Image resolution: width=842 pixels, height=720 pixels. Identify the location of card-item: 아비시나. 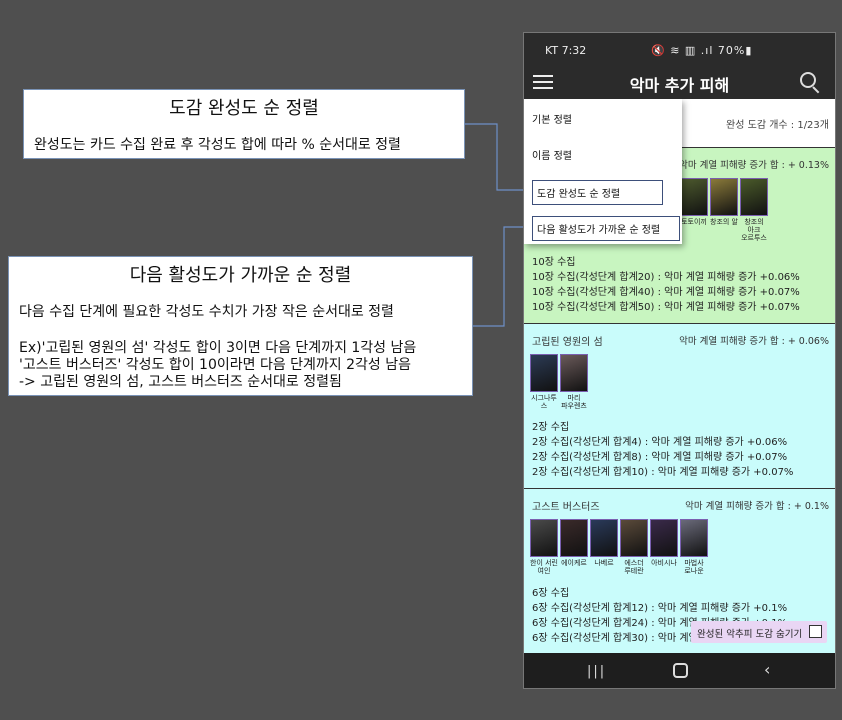
(664, 543).